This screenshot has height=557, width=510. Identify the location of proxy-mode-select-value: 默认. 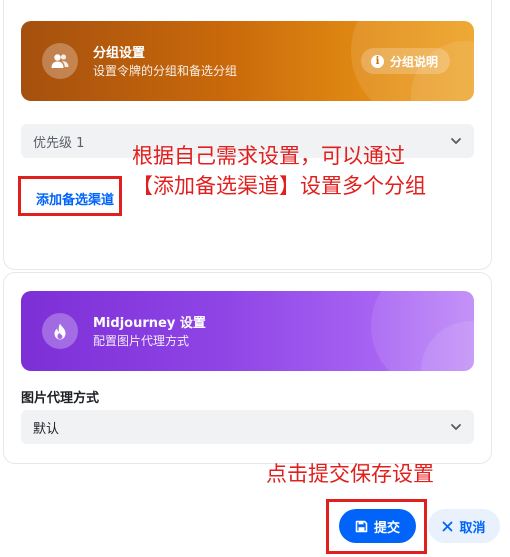
(46, 429).